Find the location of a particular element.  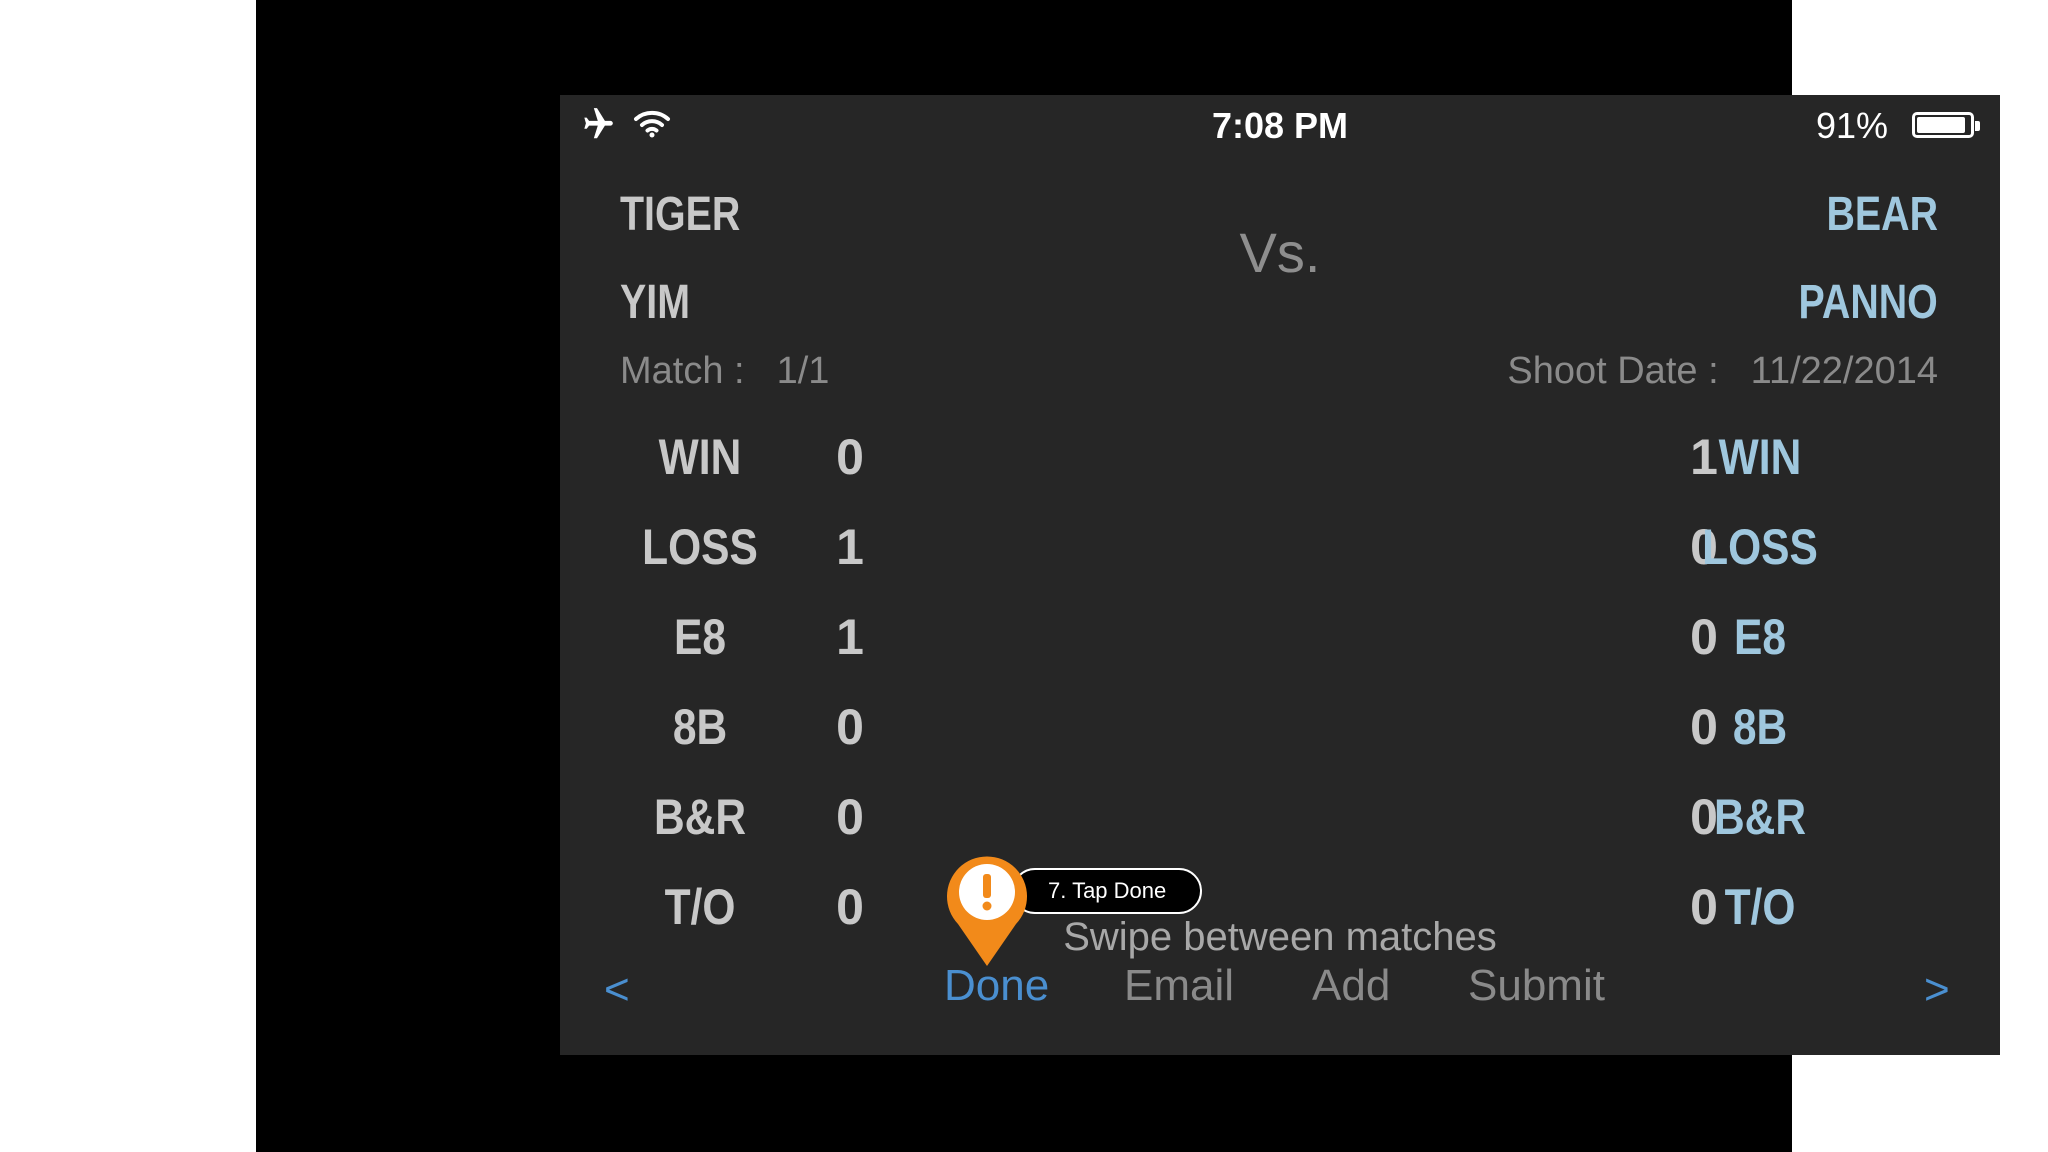

match-info: Match : 1/1 is located at coordinates (724, 371).